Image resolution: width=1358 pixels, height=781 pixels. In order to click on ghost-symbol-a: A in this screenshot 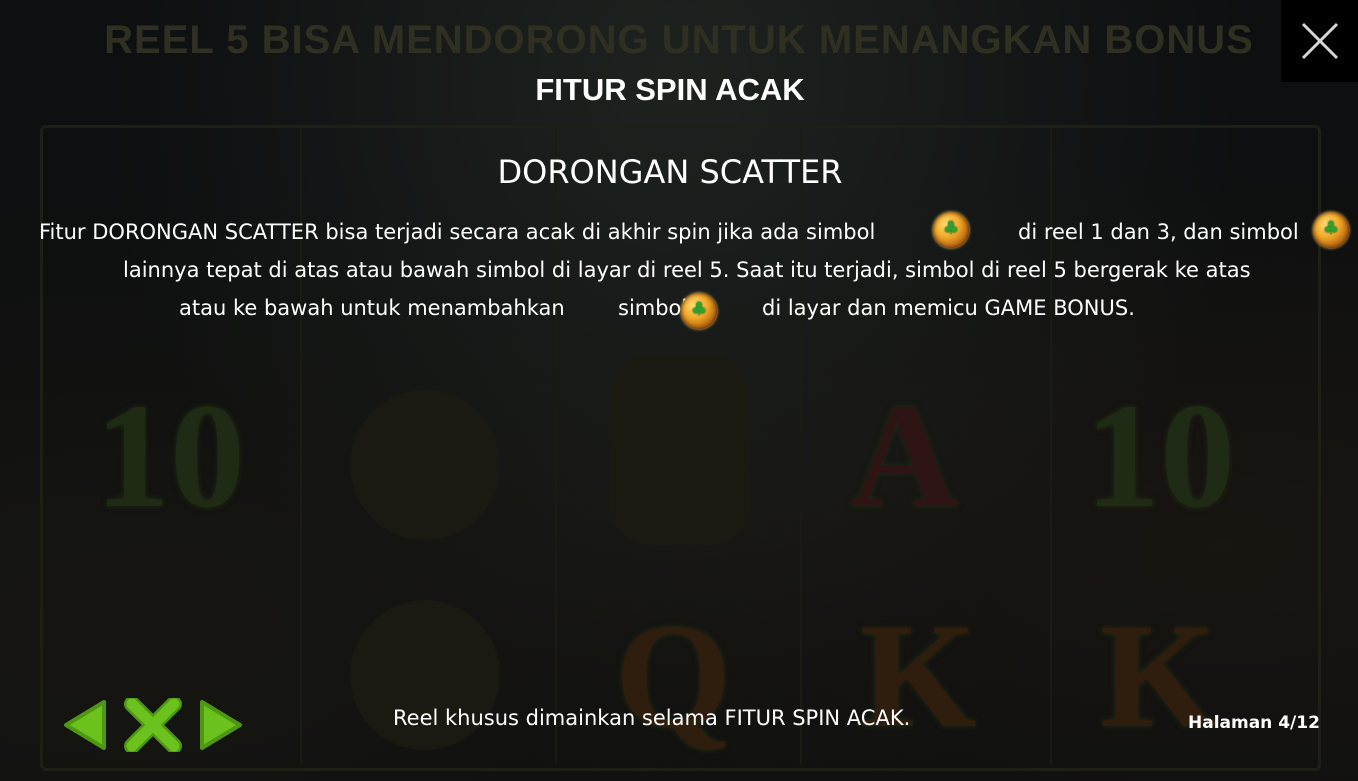, I will do `click(904, 456)`.